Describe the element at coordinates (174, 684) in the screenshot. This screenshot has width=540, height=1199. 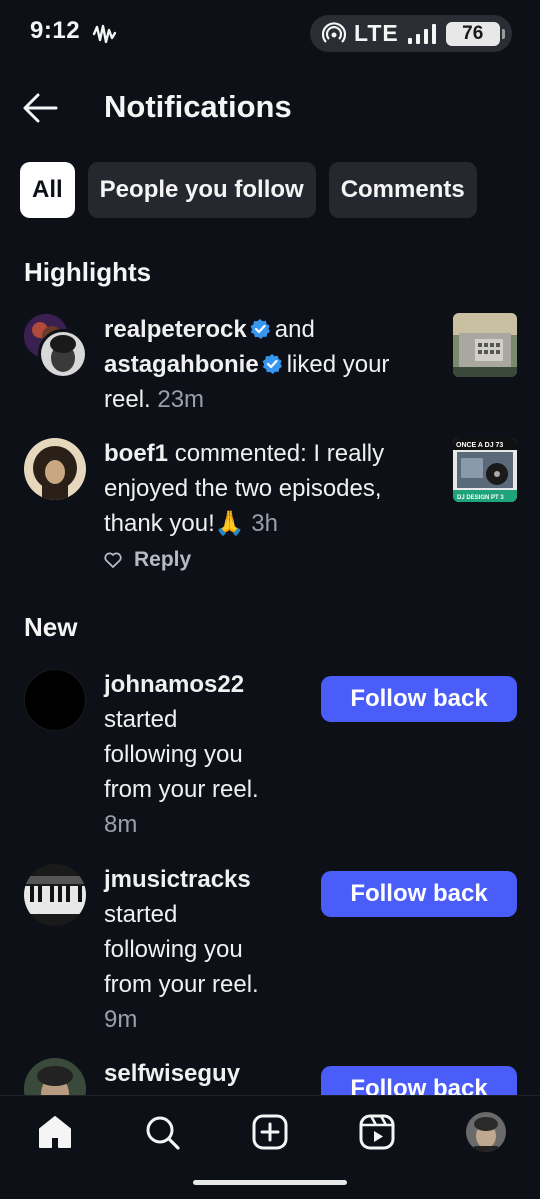
I see `username: johnamos22` at that location.